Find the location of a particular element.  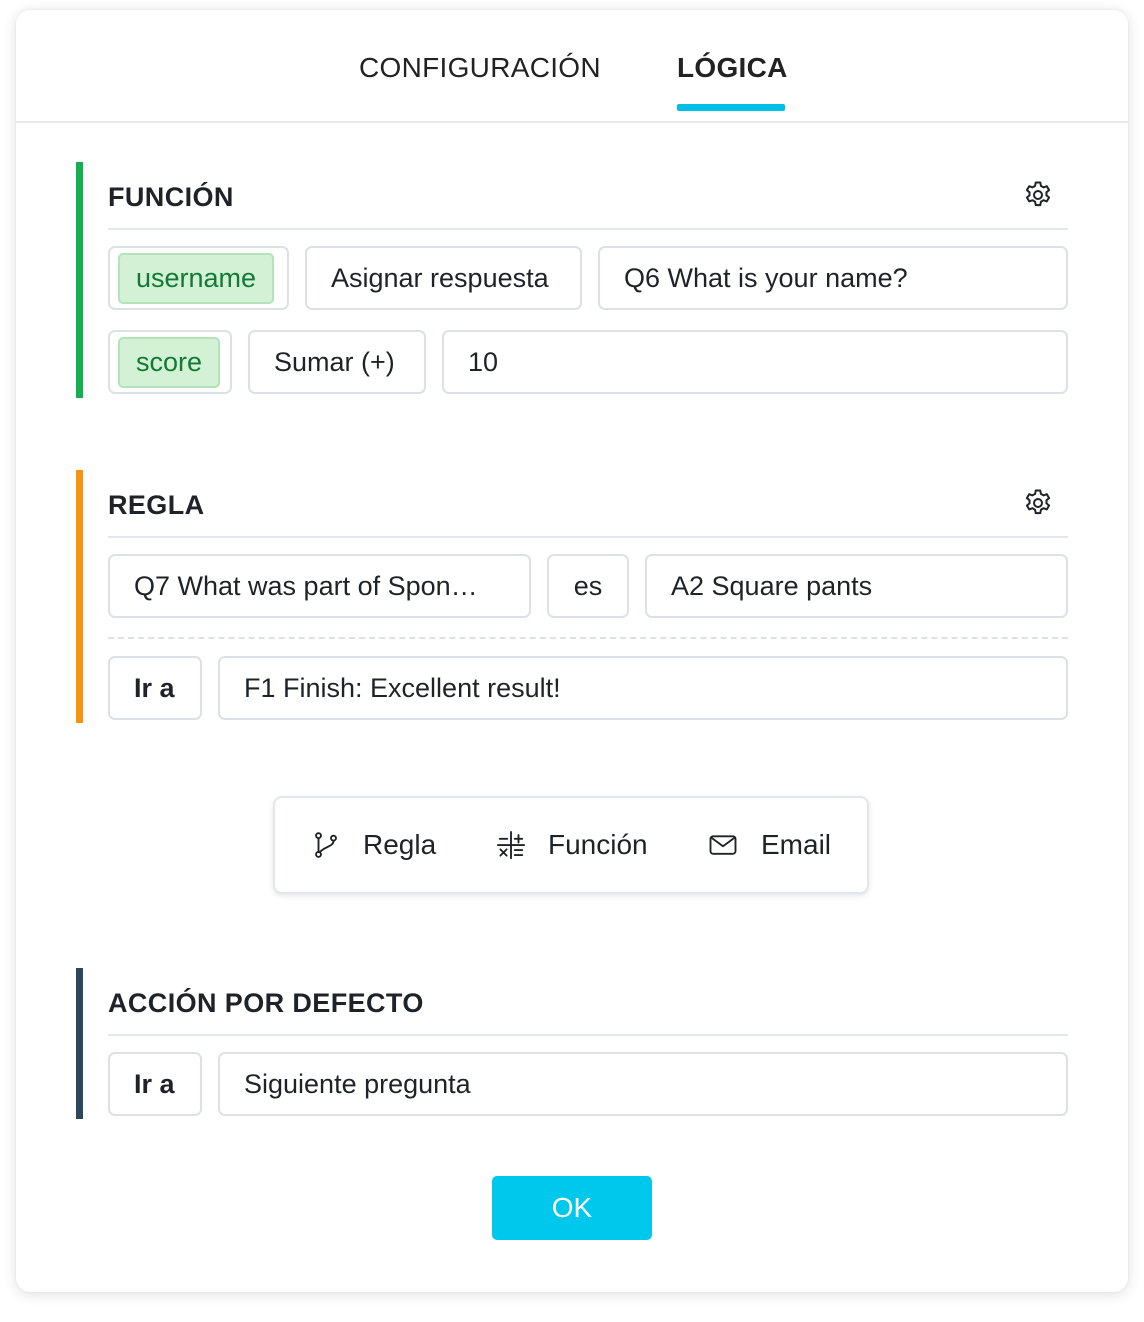

tab-configuracion: CONFIGURACIÓN is located at coordinates (480, 68).